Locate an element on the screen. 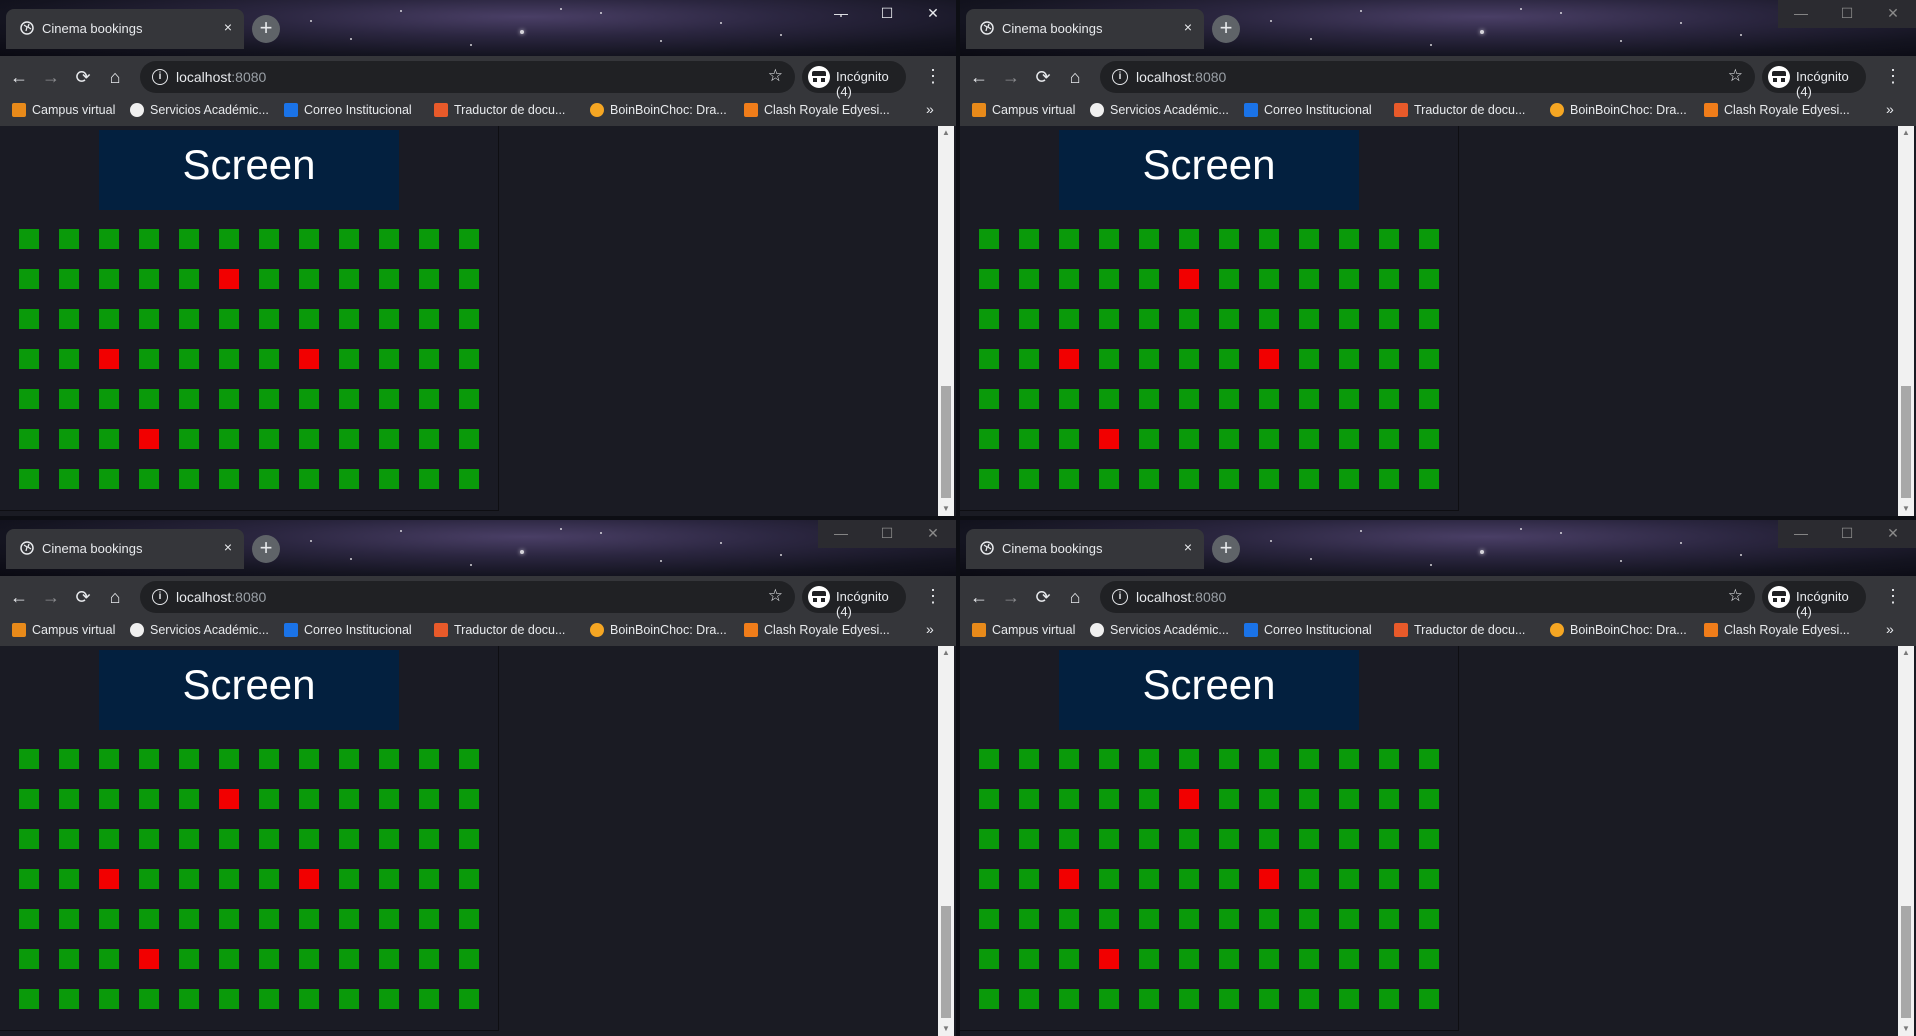 The image size is (1916, 1036). tab-cinema-bookings: Cinema bookings × is located at coordinates (1085, 29).